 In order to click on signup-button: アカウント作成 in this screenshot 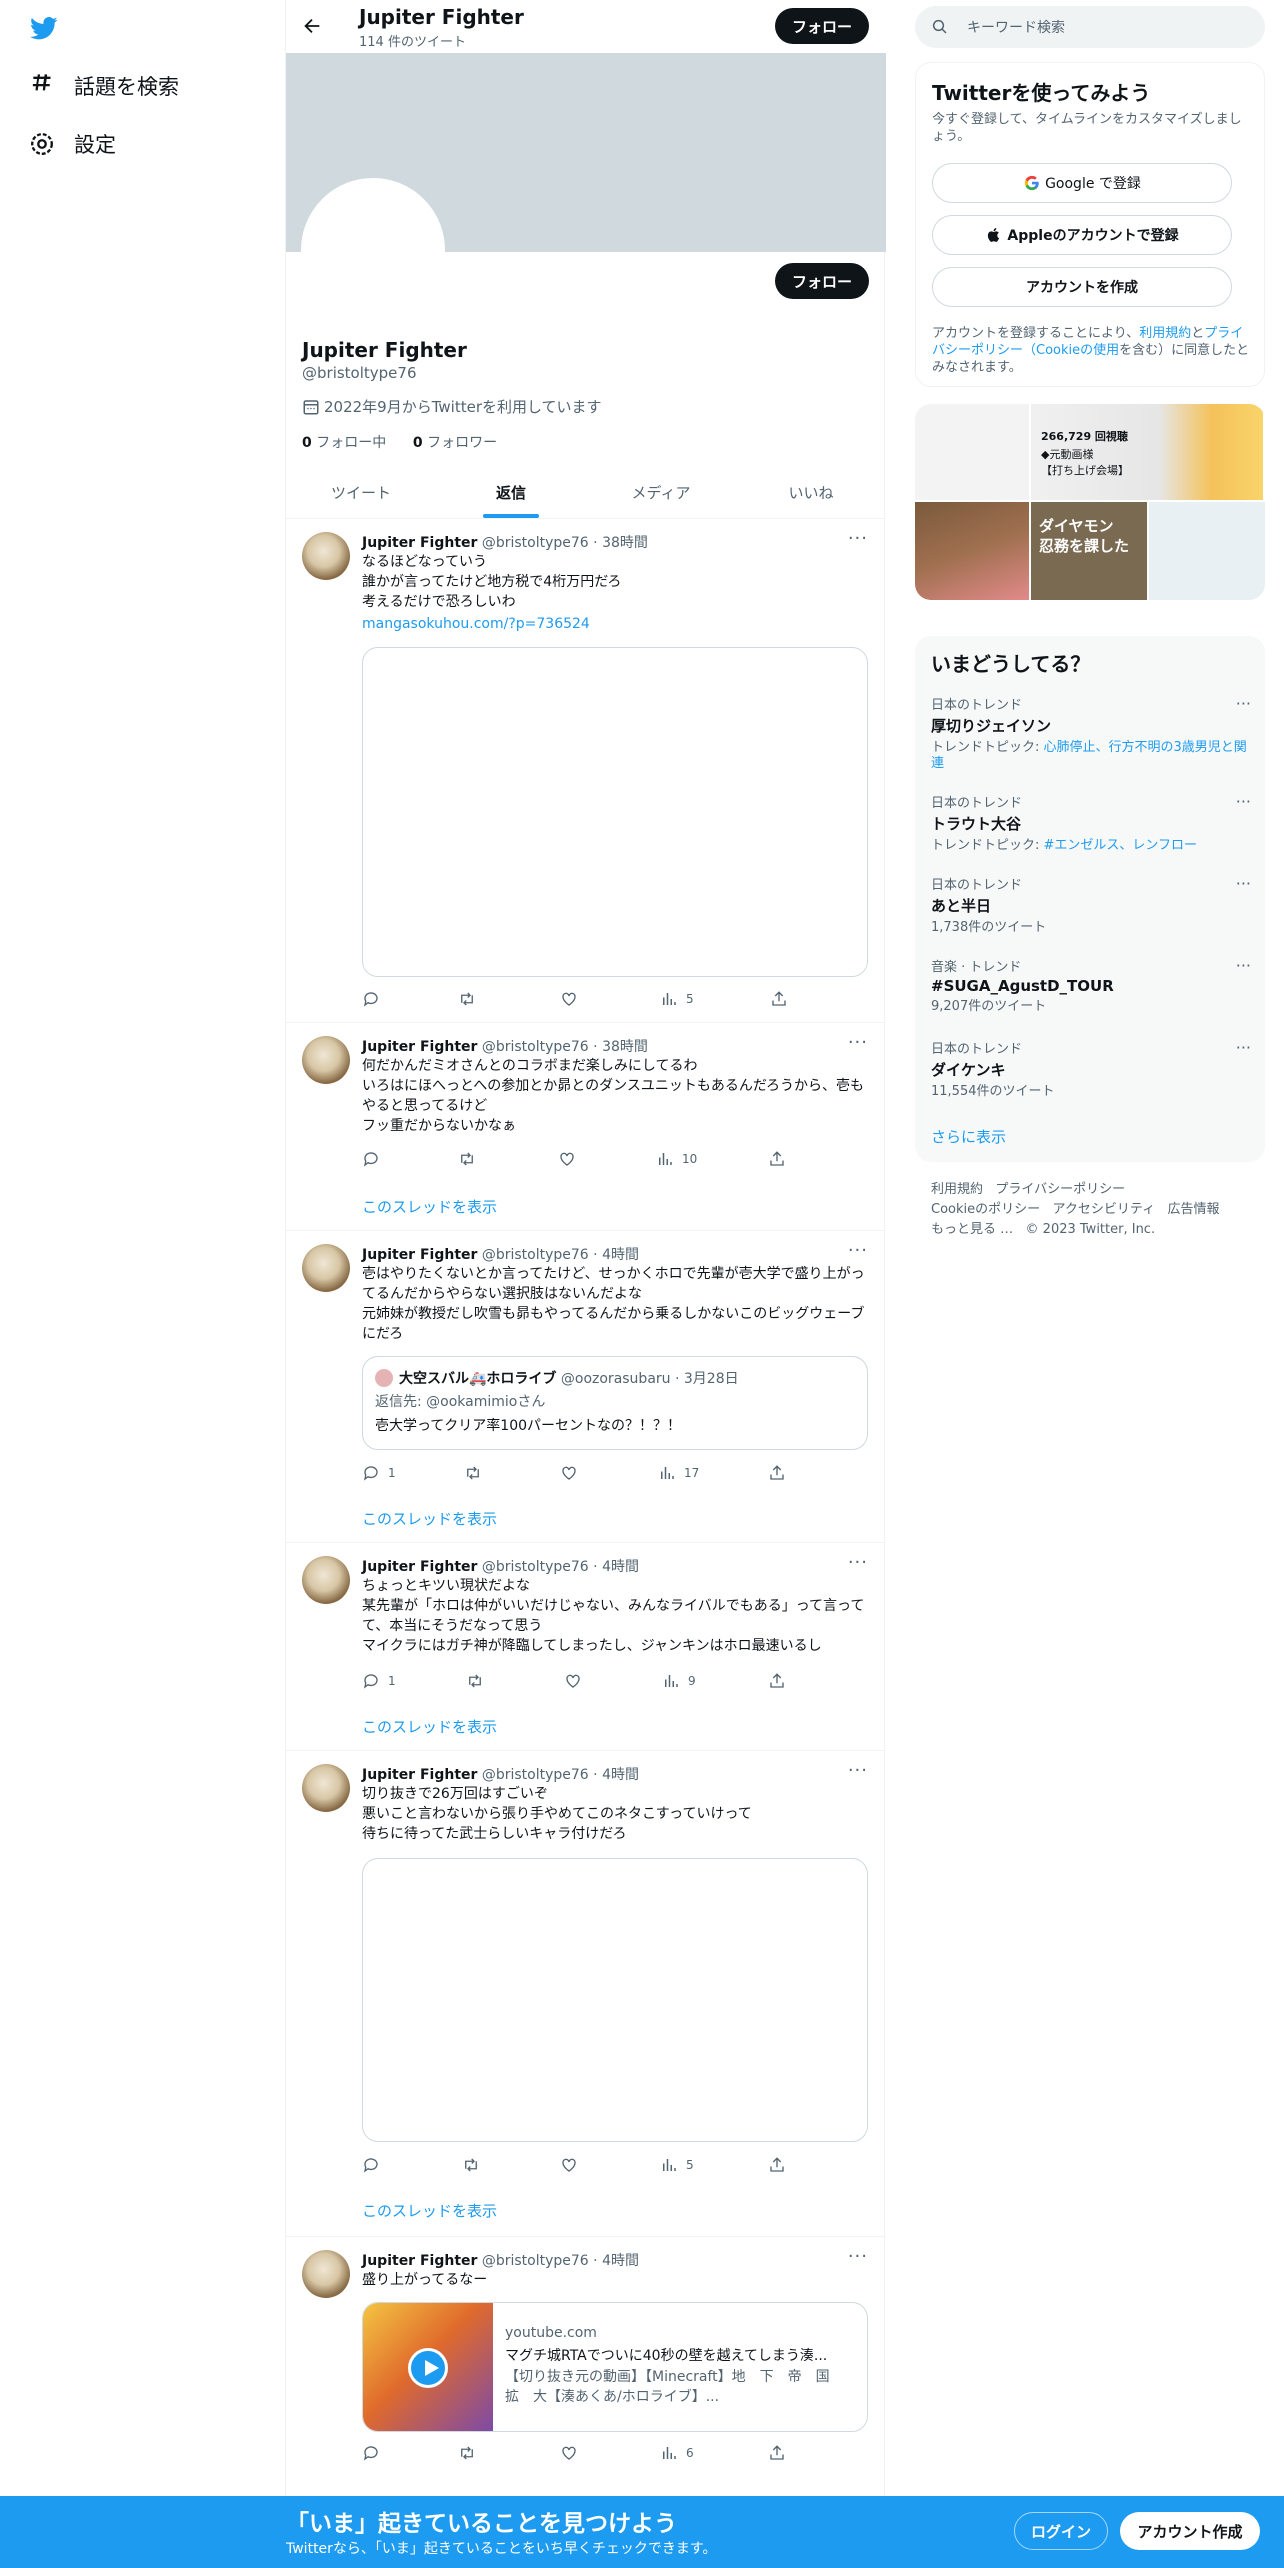, I will do `click(1190, 2531)`.